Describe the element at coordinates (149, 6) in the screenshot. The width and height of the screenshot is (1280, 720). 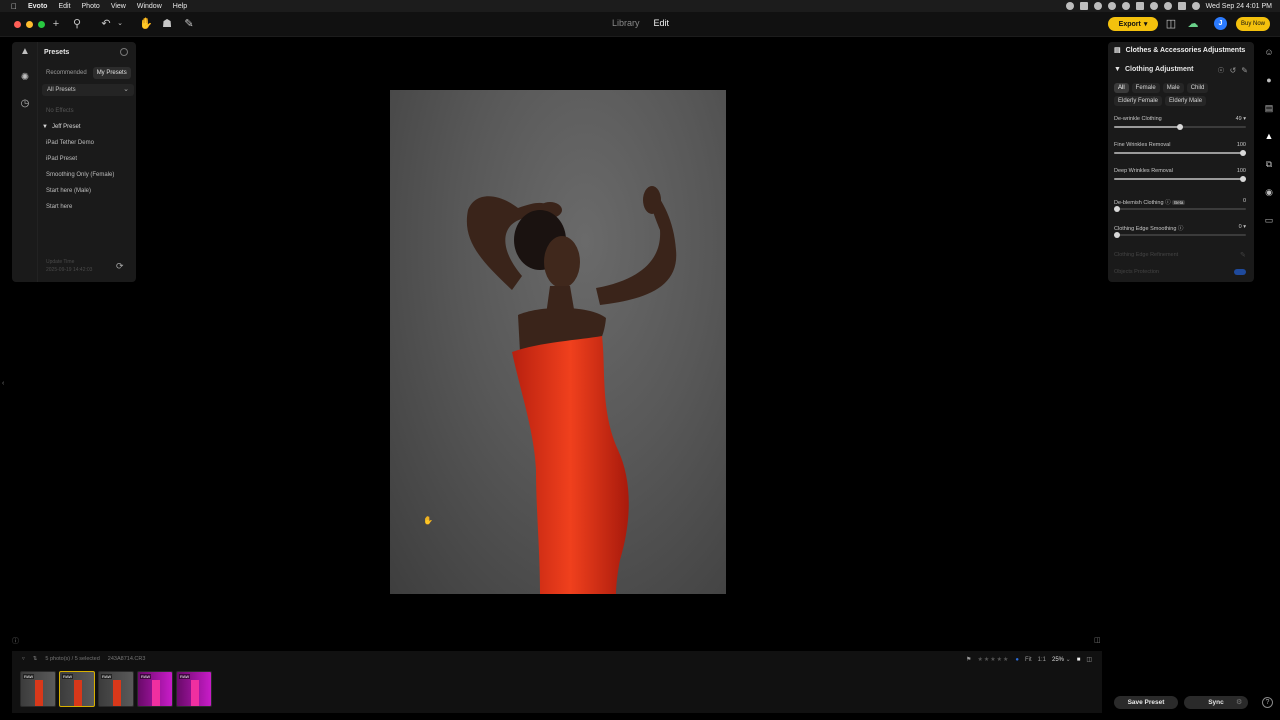
I see `menu-window: Window` at that location.